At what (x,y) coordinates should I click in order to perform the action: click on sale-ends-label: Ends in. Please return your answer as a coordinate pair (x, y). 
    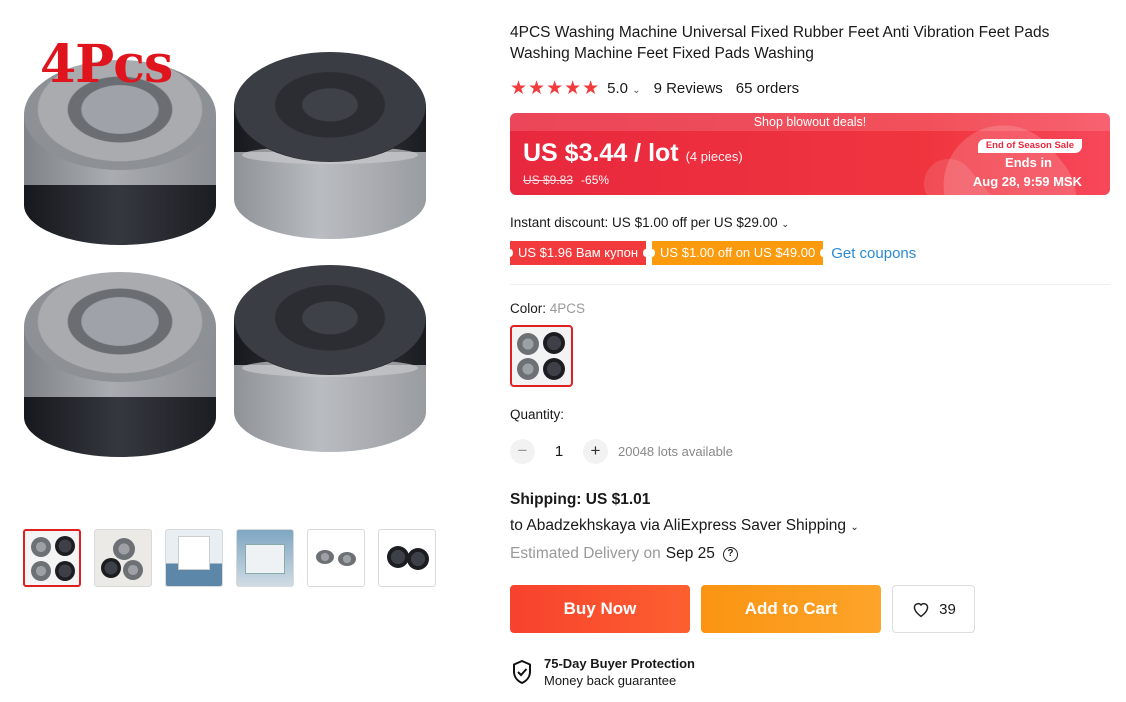
    Looking at the image, I should click on (1028, 162).